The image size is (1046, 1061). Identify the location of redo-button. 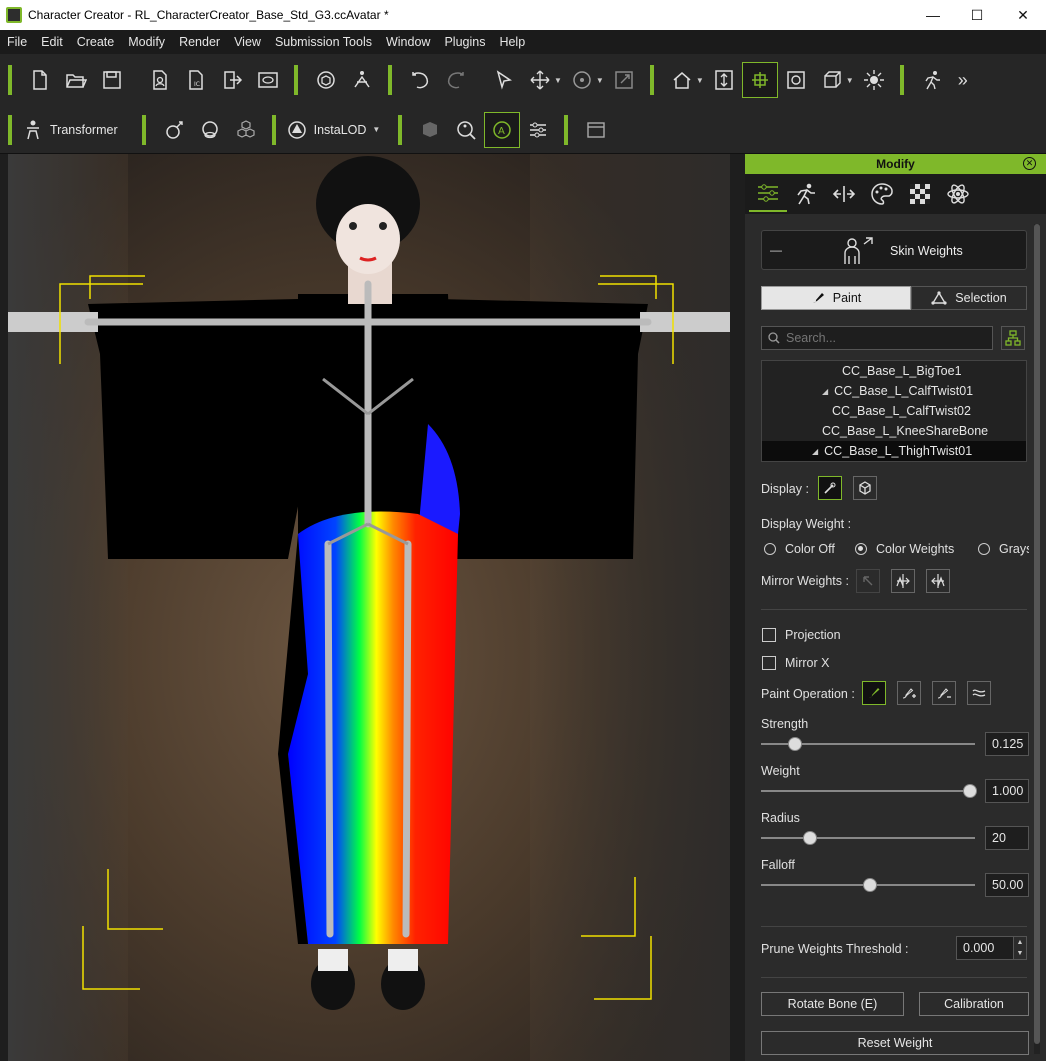
(456, 80).